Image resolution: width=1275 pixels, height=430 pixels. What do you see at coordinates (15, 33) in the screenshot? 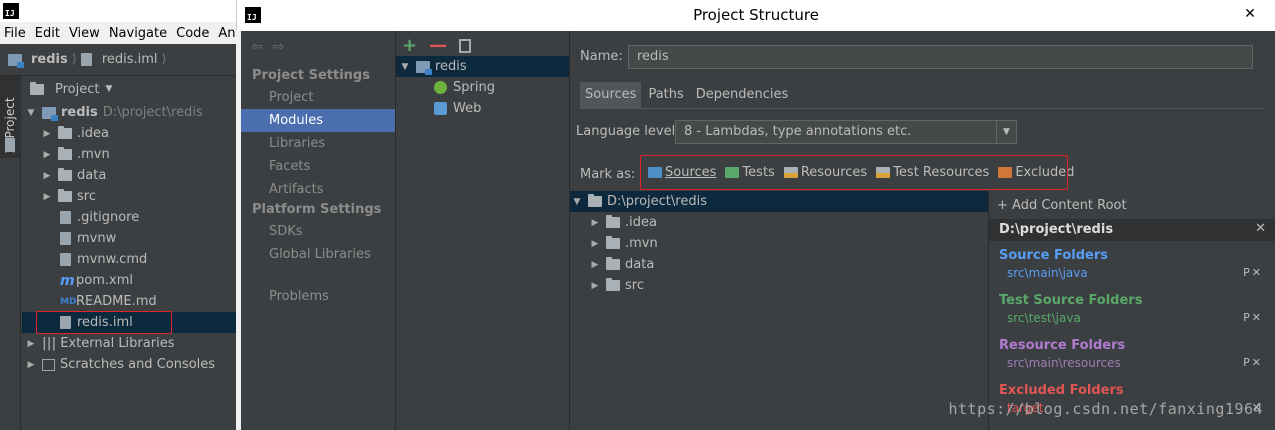
I see `menu-file: File` at bounding box center [15, 33].